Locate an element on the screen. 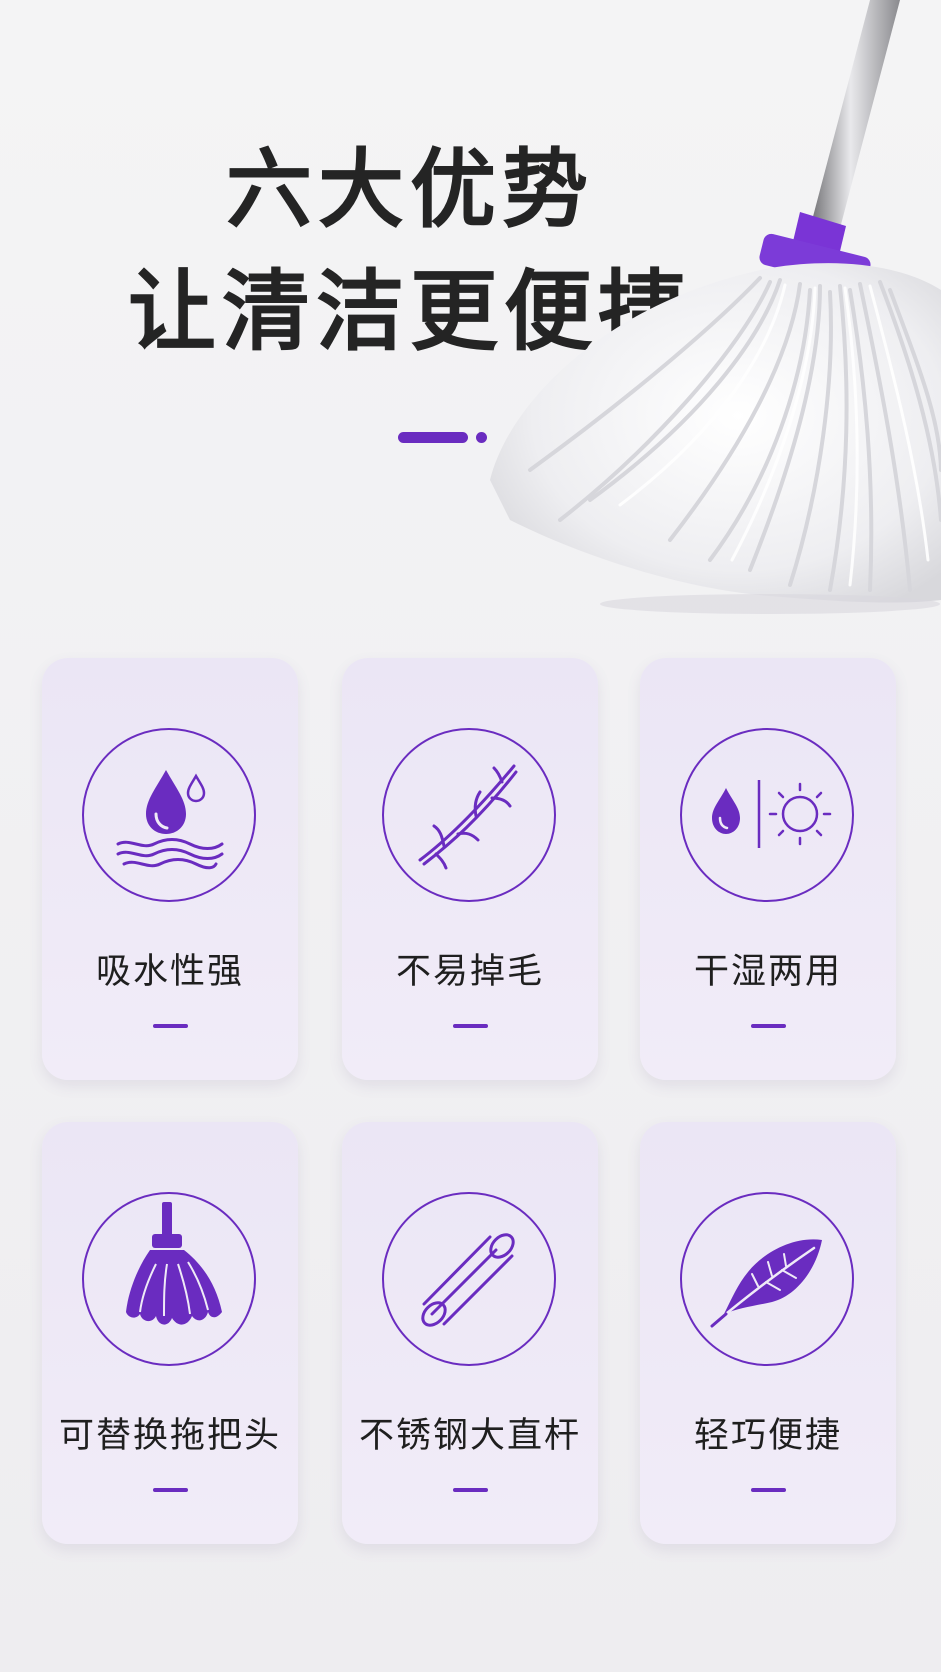  feature-label: 吸水性强 is located at coordinates (169, 972).